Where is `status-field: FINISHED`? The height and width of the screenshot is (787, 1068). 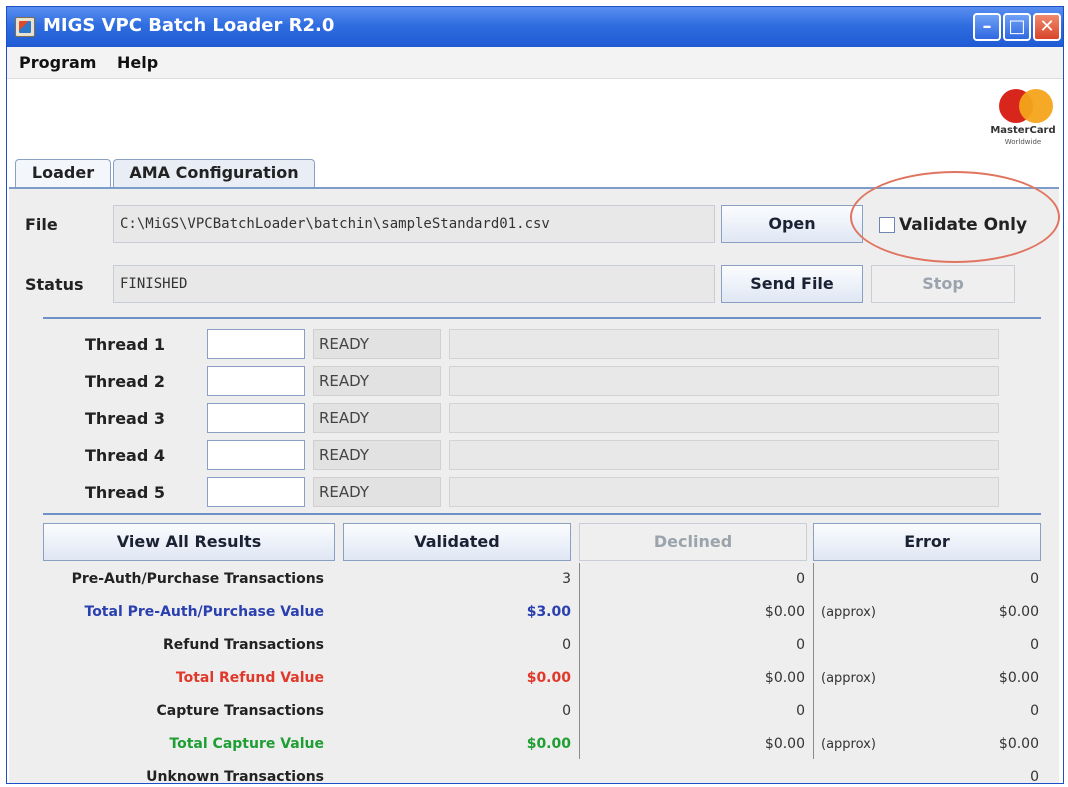
status-field: FINISHED is located at coordinates (414, 284).